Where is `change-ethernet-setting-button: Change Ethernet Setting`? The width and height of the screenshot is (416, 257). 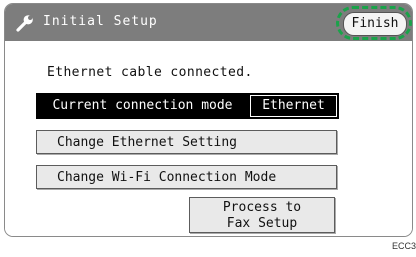 change-ethernet-setting-button: Change Ethernet Setting is located at coordinates (186, 142).